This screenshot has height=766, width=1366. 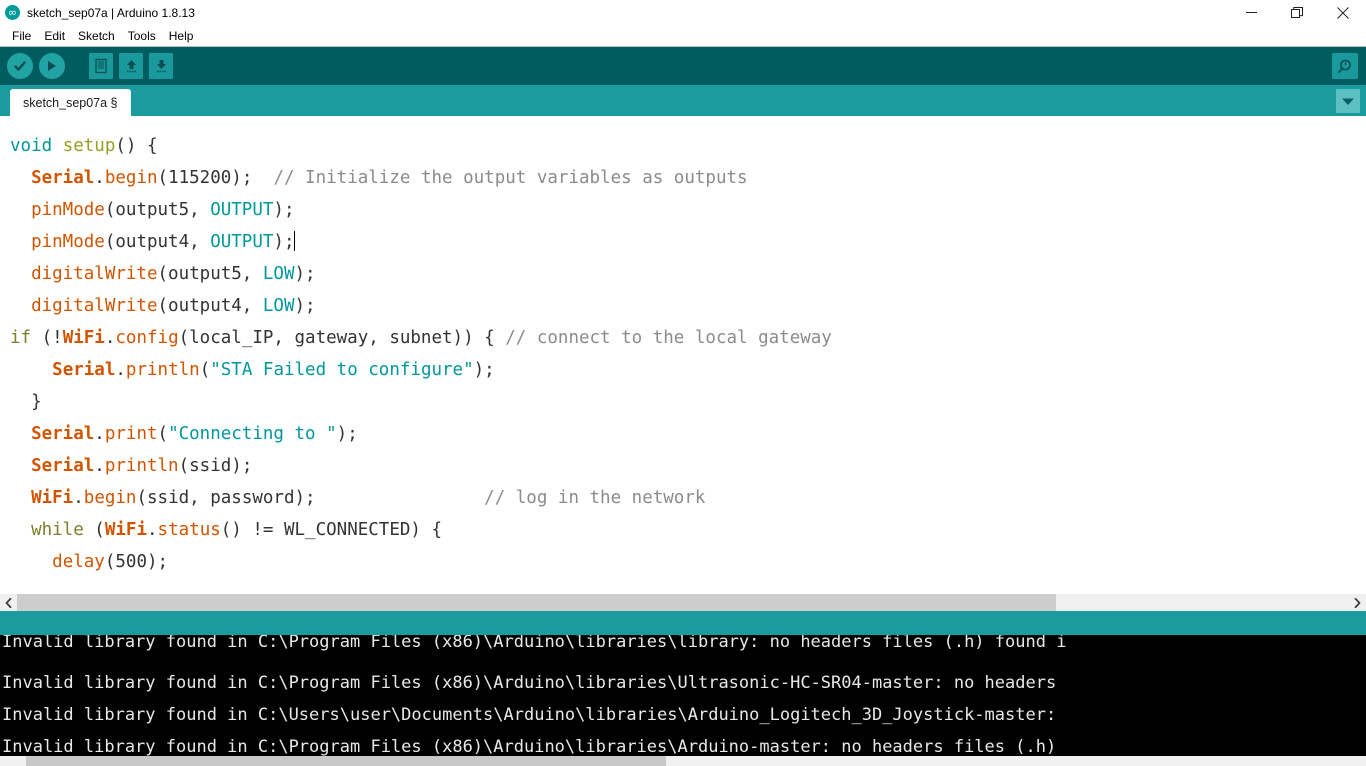 I want to click on code-token: (ssid);, so click(x=215, y=466).